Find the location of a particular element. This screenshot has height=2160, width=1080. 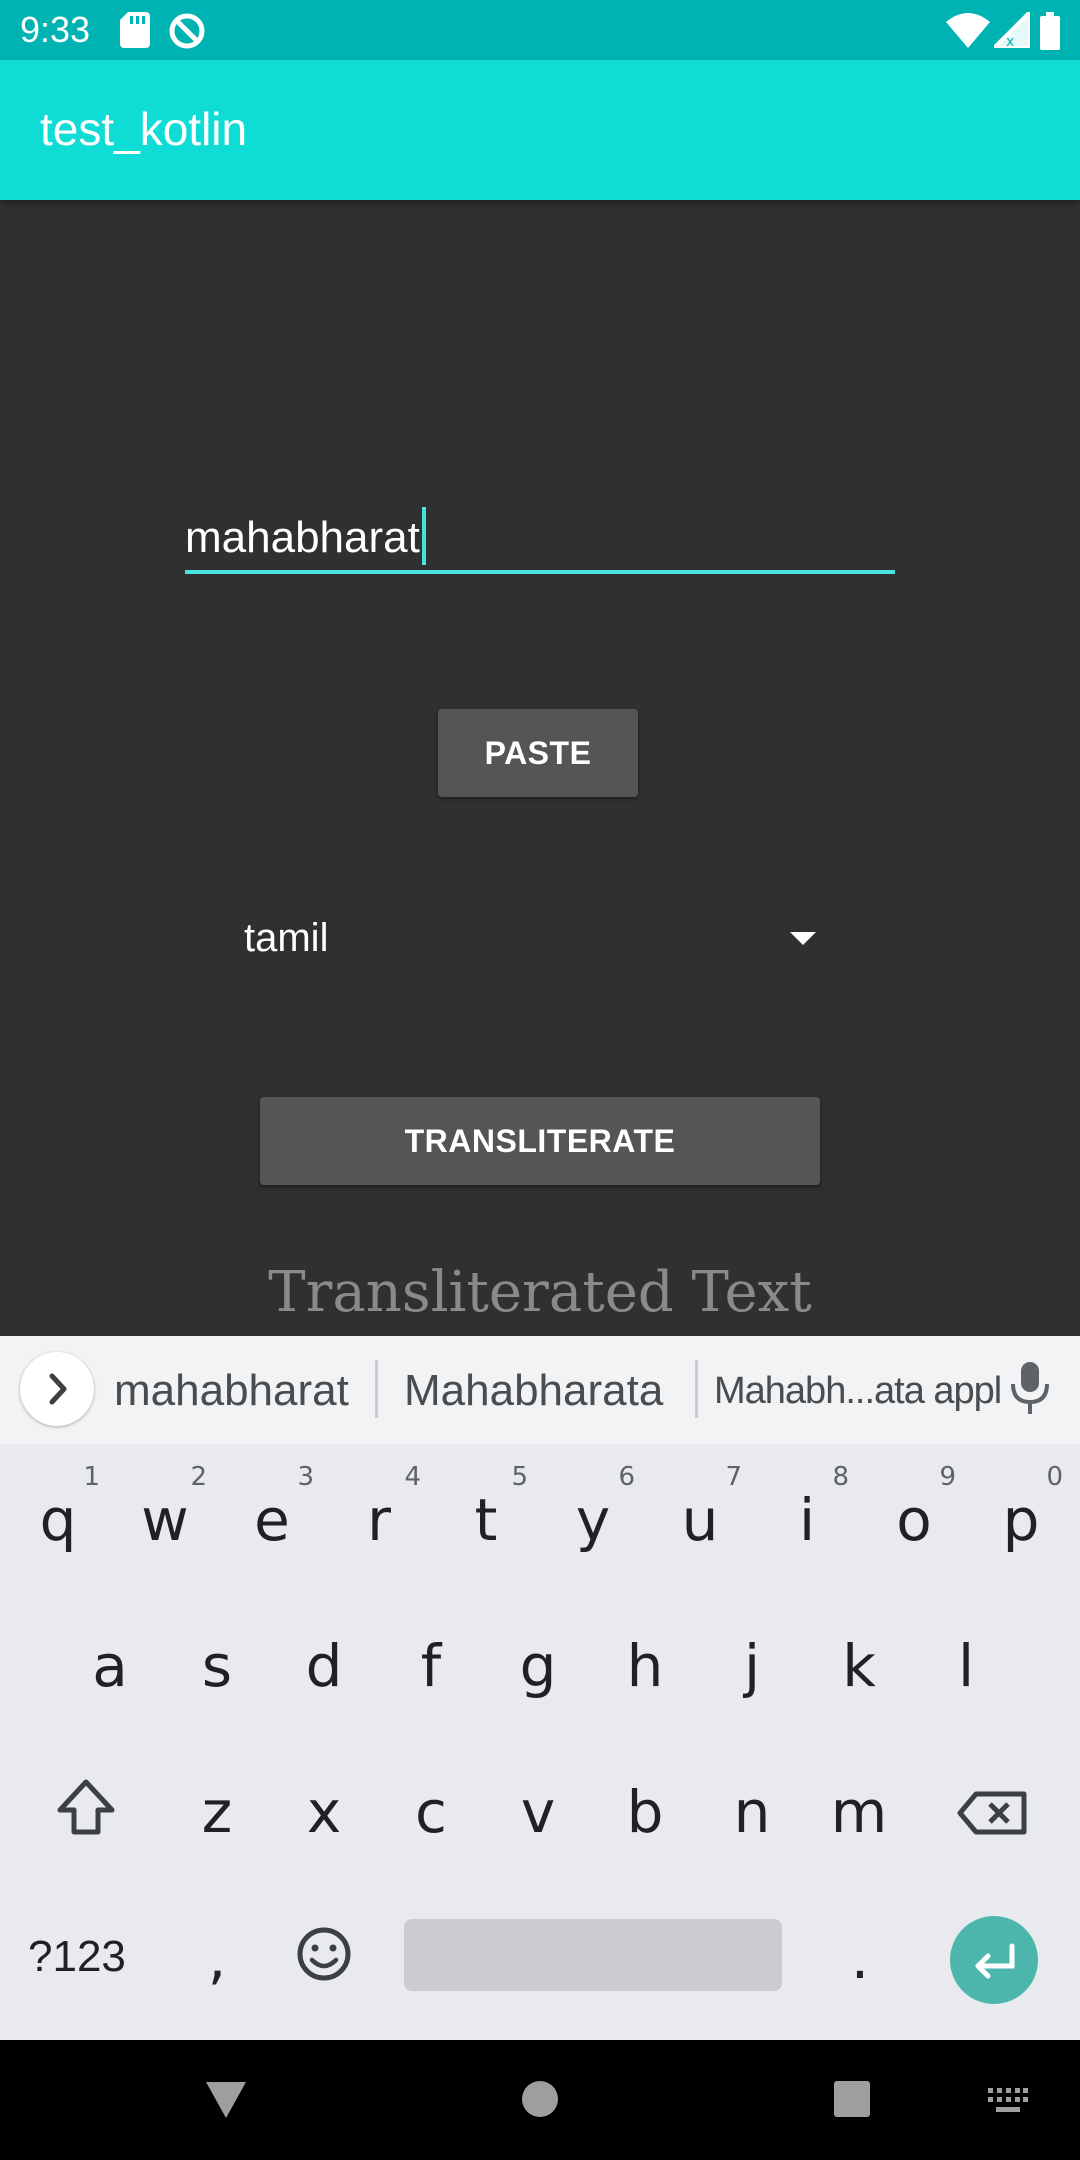

emoji-icon is located at coordinates (324, 1954).